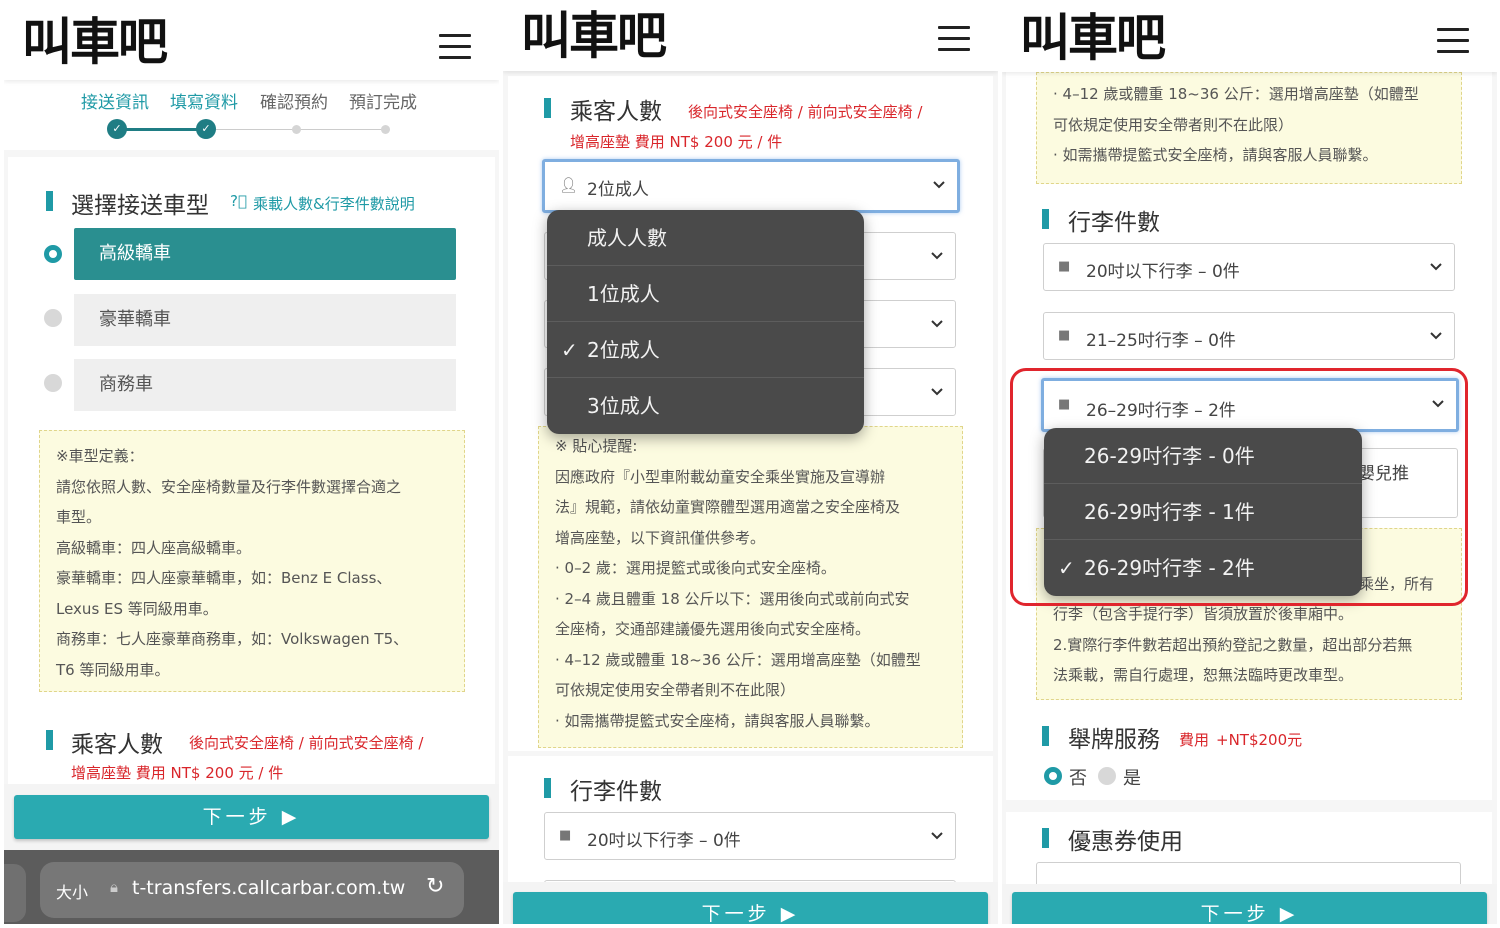  What do you see at coordinates (15, 893) in the screenshot?
I see `browser-tab-edge` at bounding box center [15, 893].